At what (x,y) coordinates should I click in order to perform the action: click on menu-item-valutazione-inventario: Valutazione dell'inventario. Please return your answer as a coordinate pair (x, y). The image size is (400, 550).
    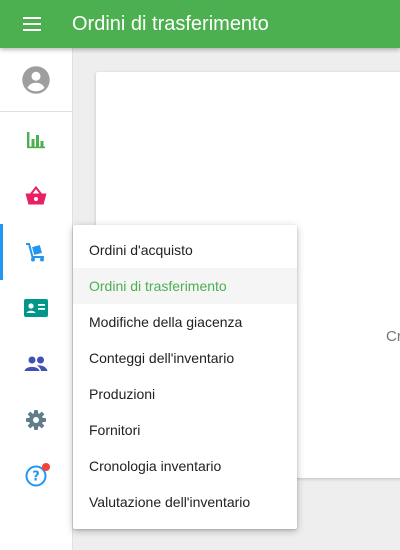
    Looking at the image, I should click on (185, 502).